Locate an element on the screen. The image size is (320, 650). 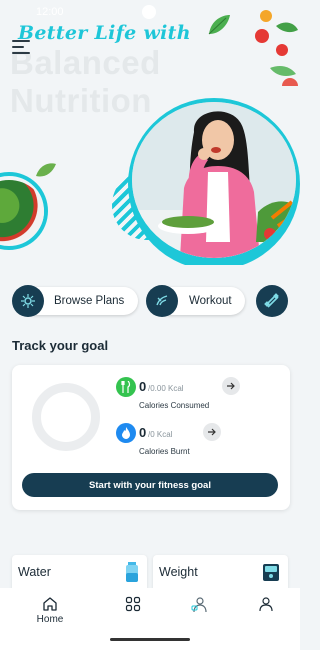
weight-label: Weight is located at coordinates (178, 572).